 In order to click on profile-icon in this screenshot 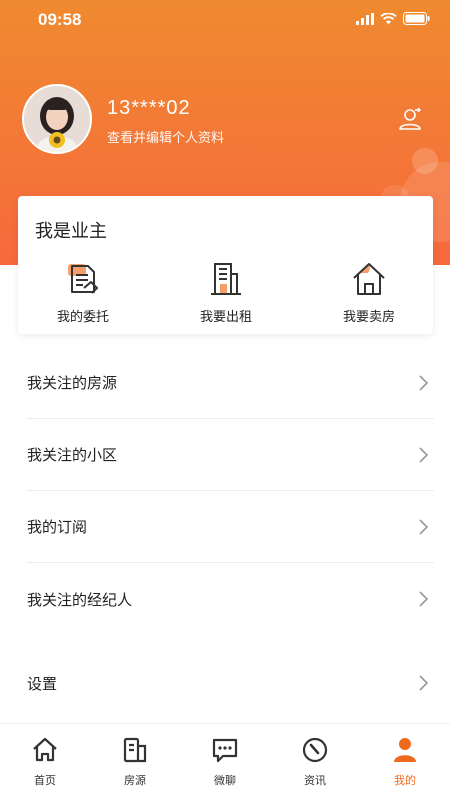, I will do `click(405, 750)`.